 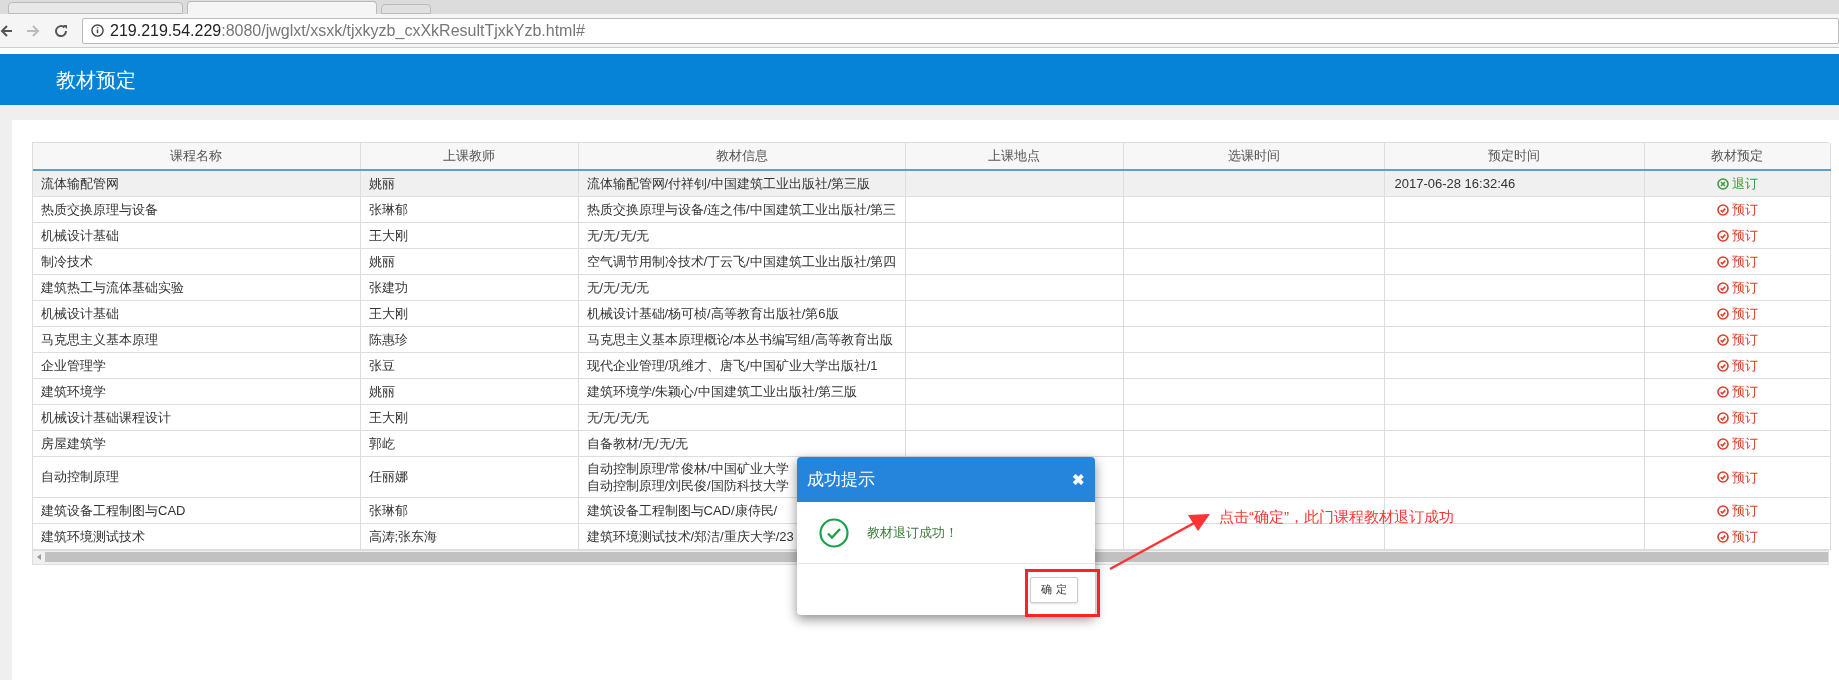 What do you see at coordinates (912, 532) in the screenshot?
I see `dialog-message: 教材退订成功！` at bounding box center [912, 532].